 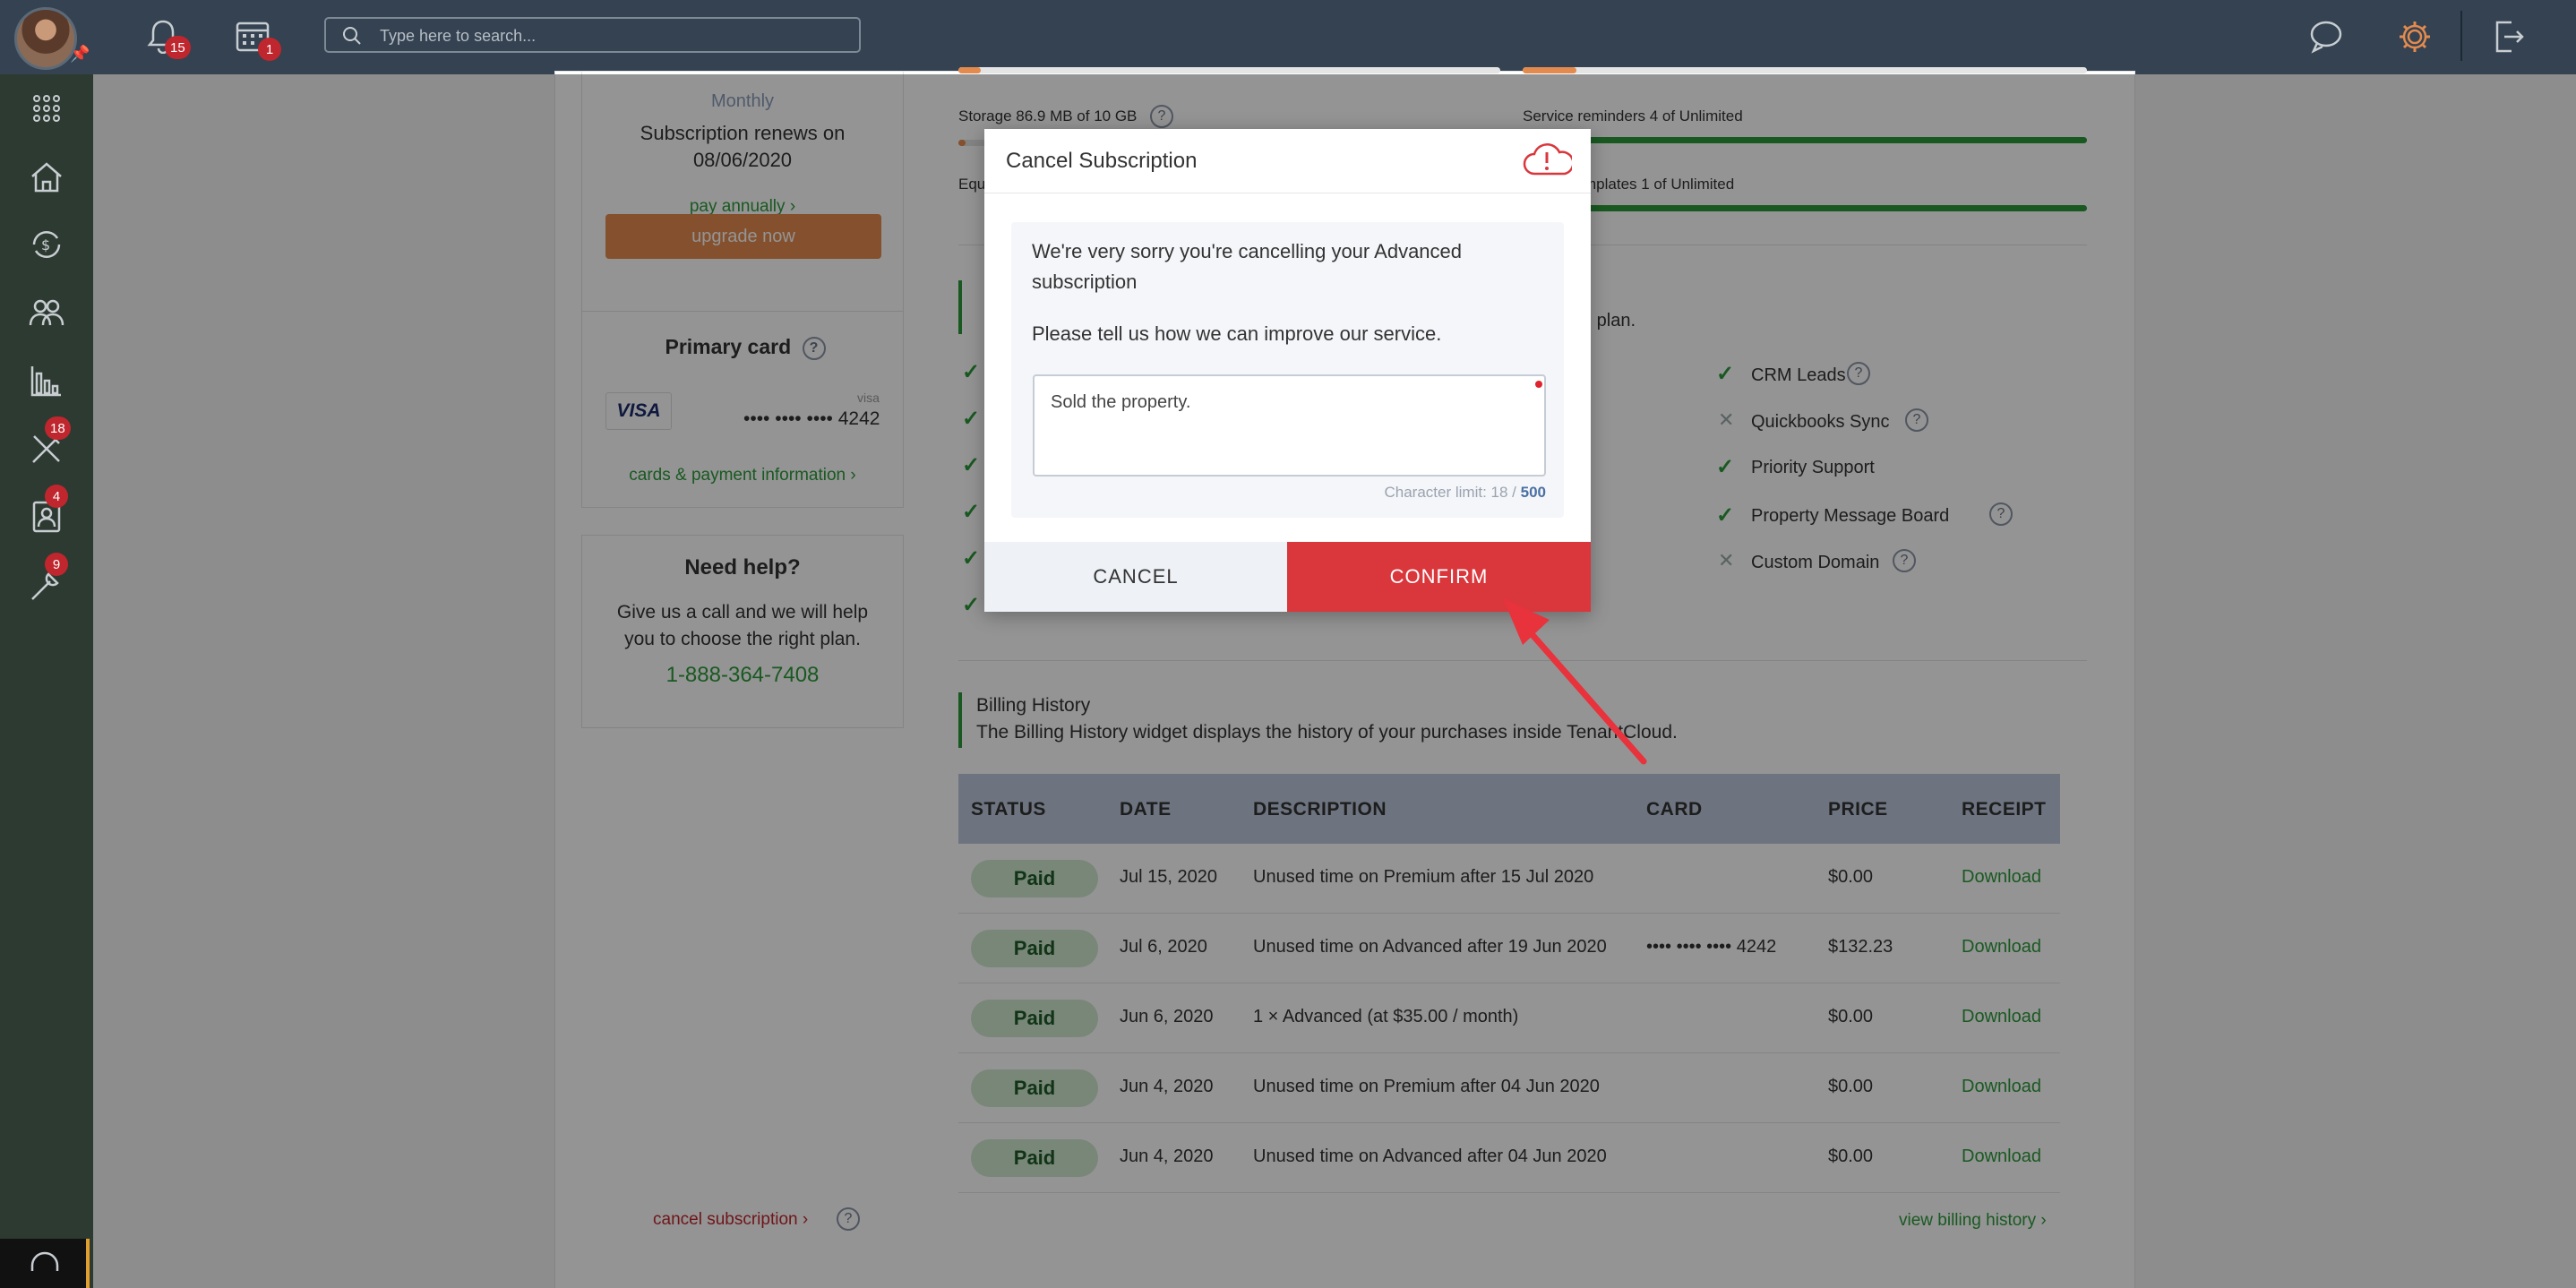 I want to click on top-bar: 📌 15 1, so click(x=1288, y=37).